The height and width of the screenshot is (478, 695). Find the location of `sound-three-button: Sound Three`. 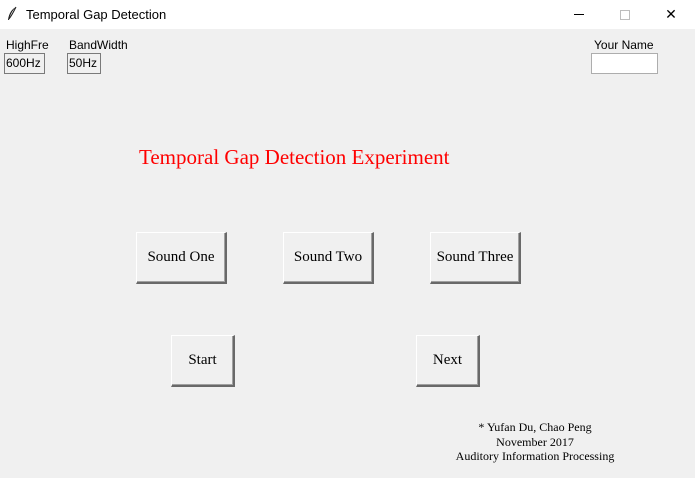

sound-three-button: Sound Three is located at coordinates (475, 258).